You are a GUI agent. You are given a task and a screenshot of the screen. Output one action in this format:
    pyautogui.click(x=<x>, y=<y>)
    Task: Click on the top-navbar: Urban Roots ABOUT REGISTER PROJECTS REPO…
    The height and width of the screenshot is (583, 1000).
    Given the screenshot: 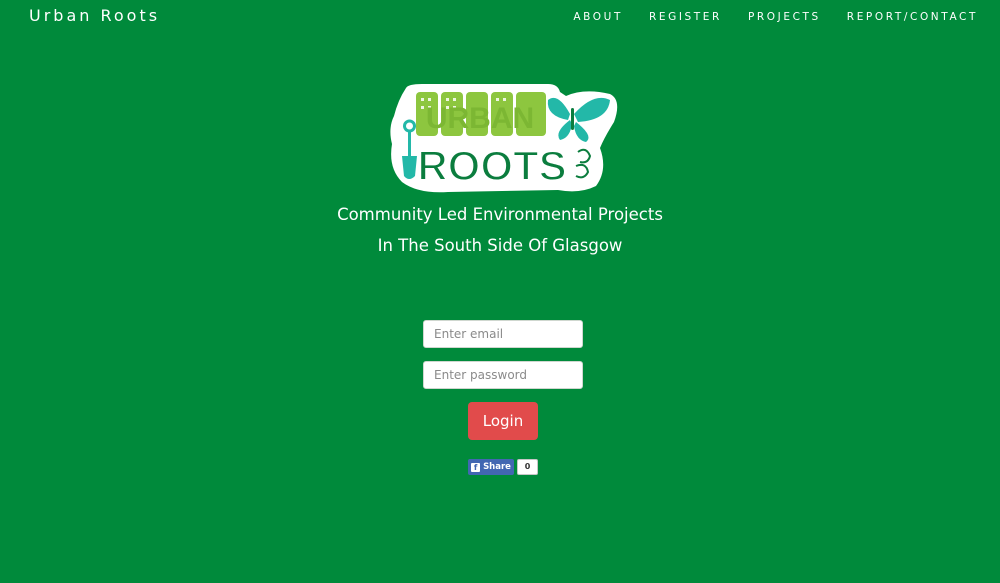 What is the action you would take?
    pyautogui.click(x=500, y=17)
    